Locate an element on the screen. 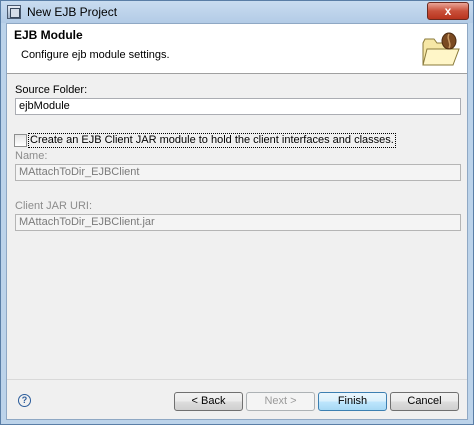  client-jar-checkbox is located at coordinates (20, 140).